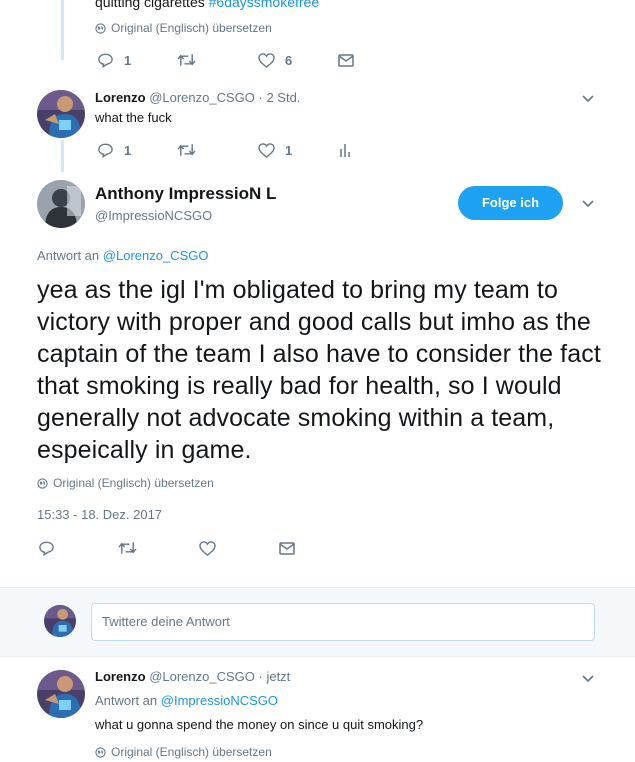 This screenshot has height=762, width=635. I want to click on avatar-anthony-image, so click(61, 204).